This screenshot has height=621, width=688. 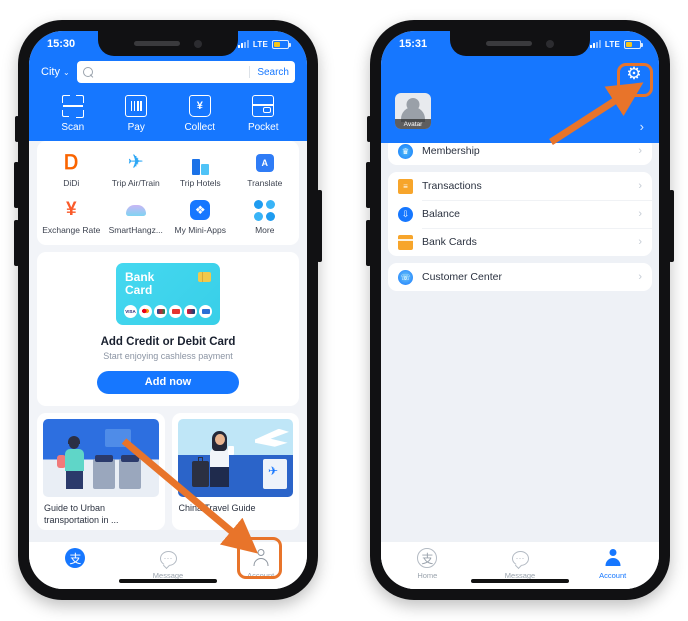 What do you see at coordinates (520, 277) in the screenshot?
I see `menu-item-customer-center: ☏ Customer Center ›` at bounding box center [520, 277].